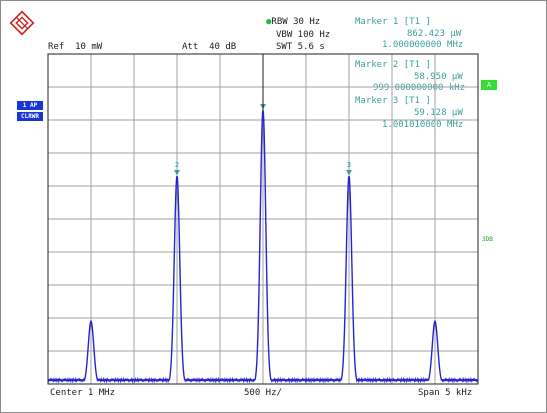 The image size is (547, 413). I want to click on marker-3-label: 3, so click(349, 165).